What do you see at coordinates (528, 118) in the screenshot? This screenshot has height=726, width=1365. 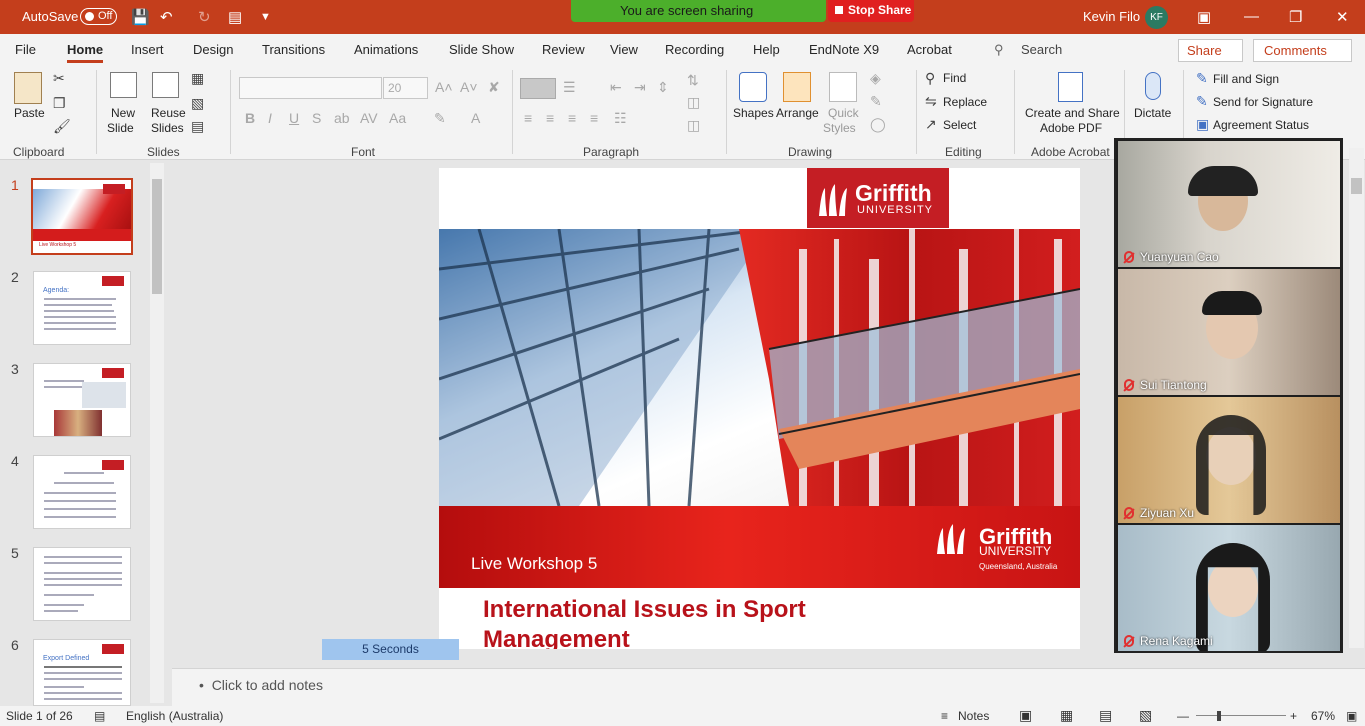 I see `align-left-icon: ≡` at bounding box center [528, 118].